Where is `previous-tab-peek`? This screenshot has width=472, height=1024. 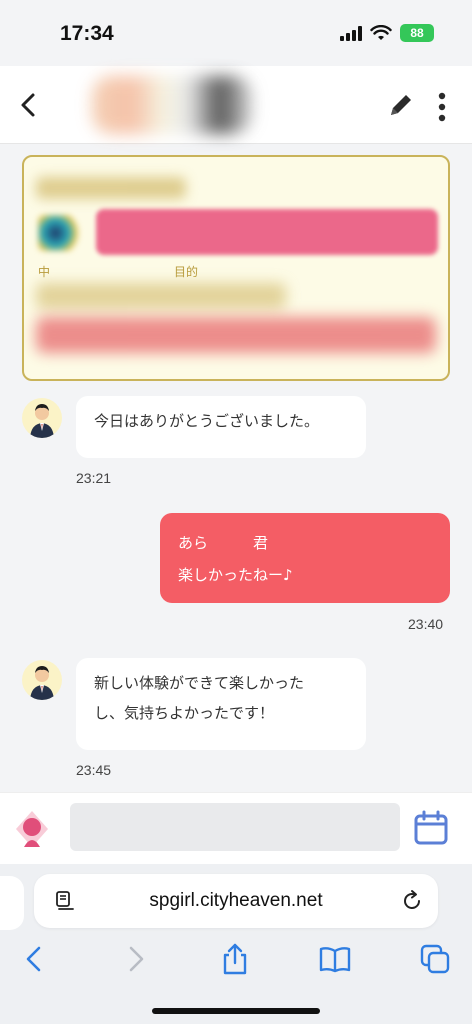
previous-tab-peek is located at coordinates (12, 903).